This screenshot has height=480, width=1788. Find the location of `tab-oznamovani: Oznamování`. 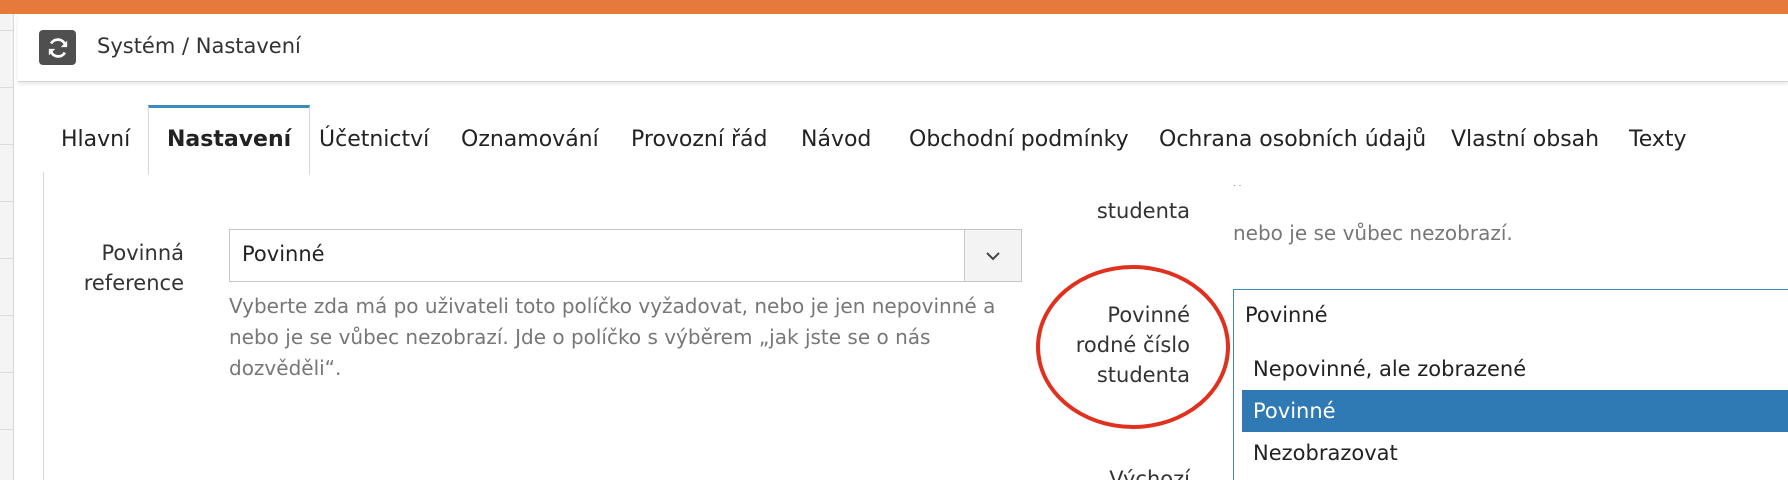

tab-oznamovani: Oznamování is located at coordinates (530, 140).